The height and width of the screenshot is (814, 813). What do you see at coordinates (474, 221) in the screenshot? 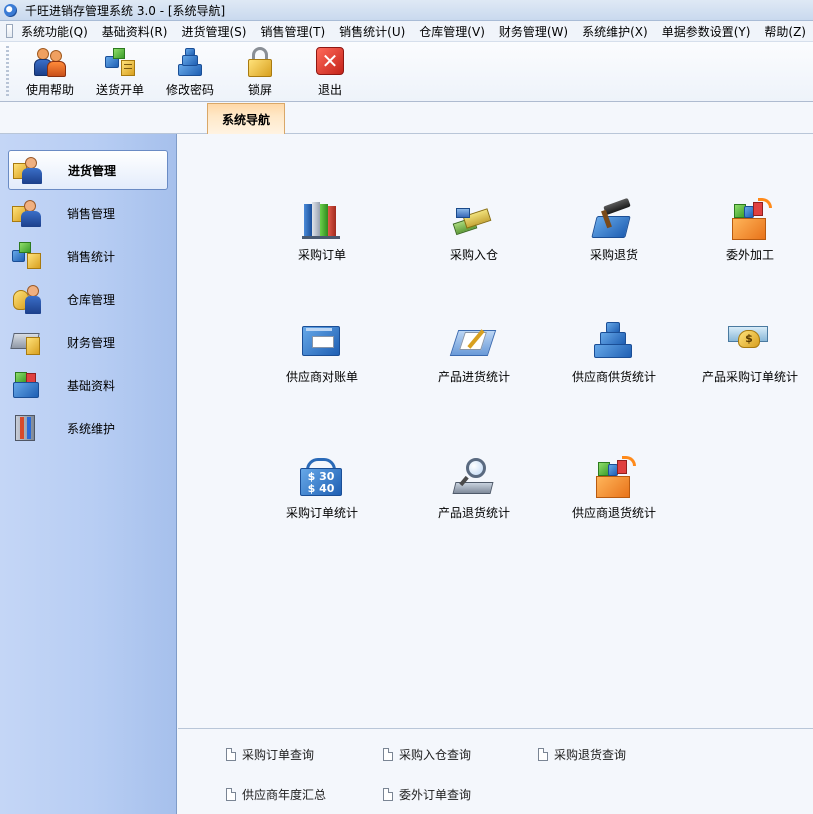
I see `cash-stack-icon` at bounding box center [474, 221].